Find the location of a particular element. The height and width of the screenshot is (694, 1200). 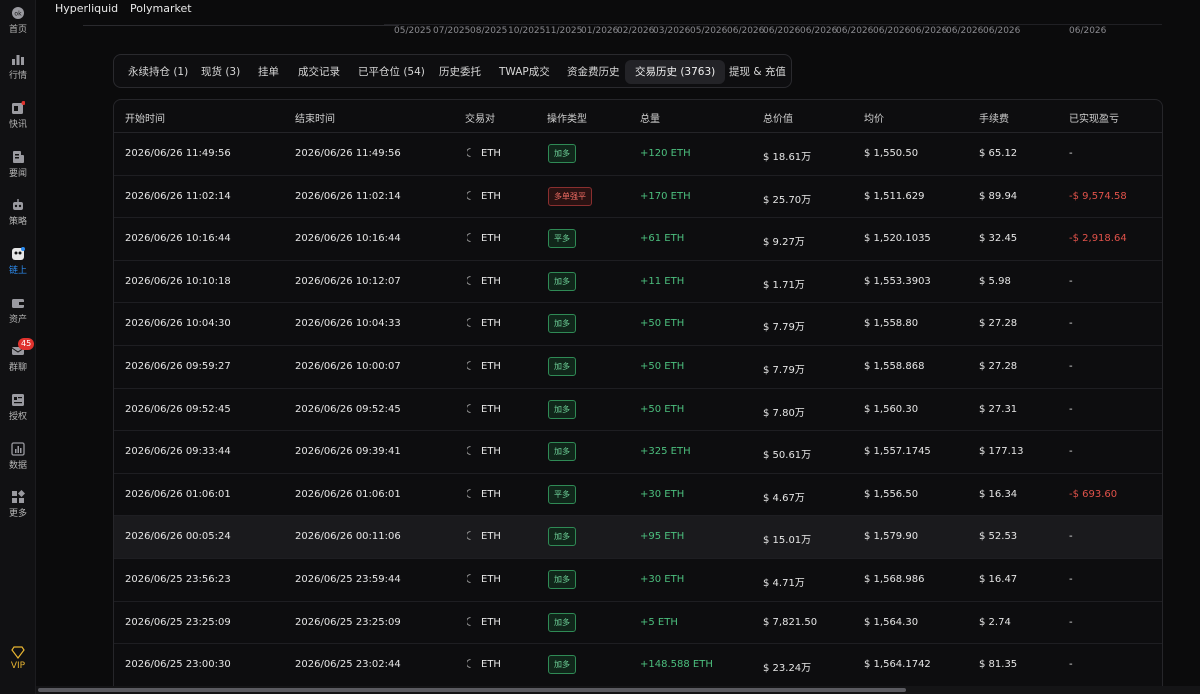

diamond-icon is located at coordinates (18, 652).